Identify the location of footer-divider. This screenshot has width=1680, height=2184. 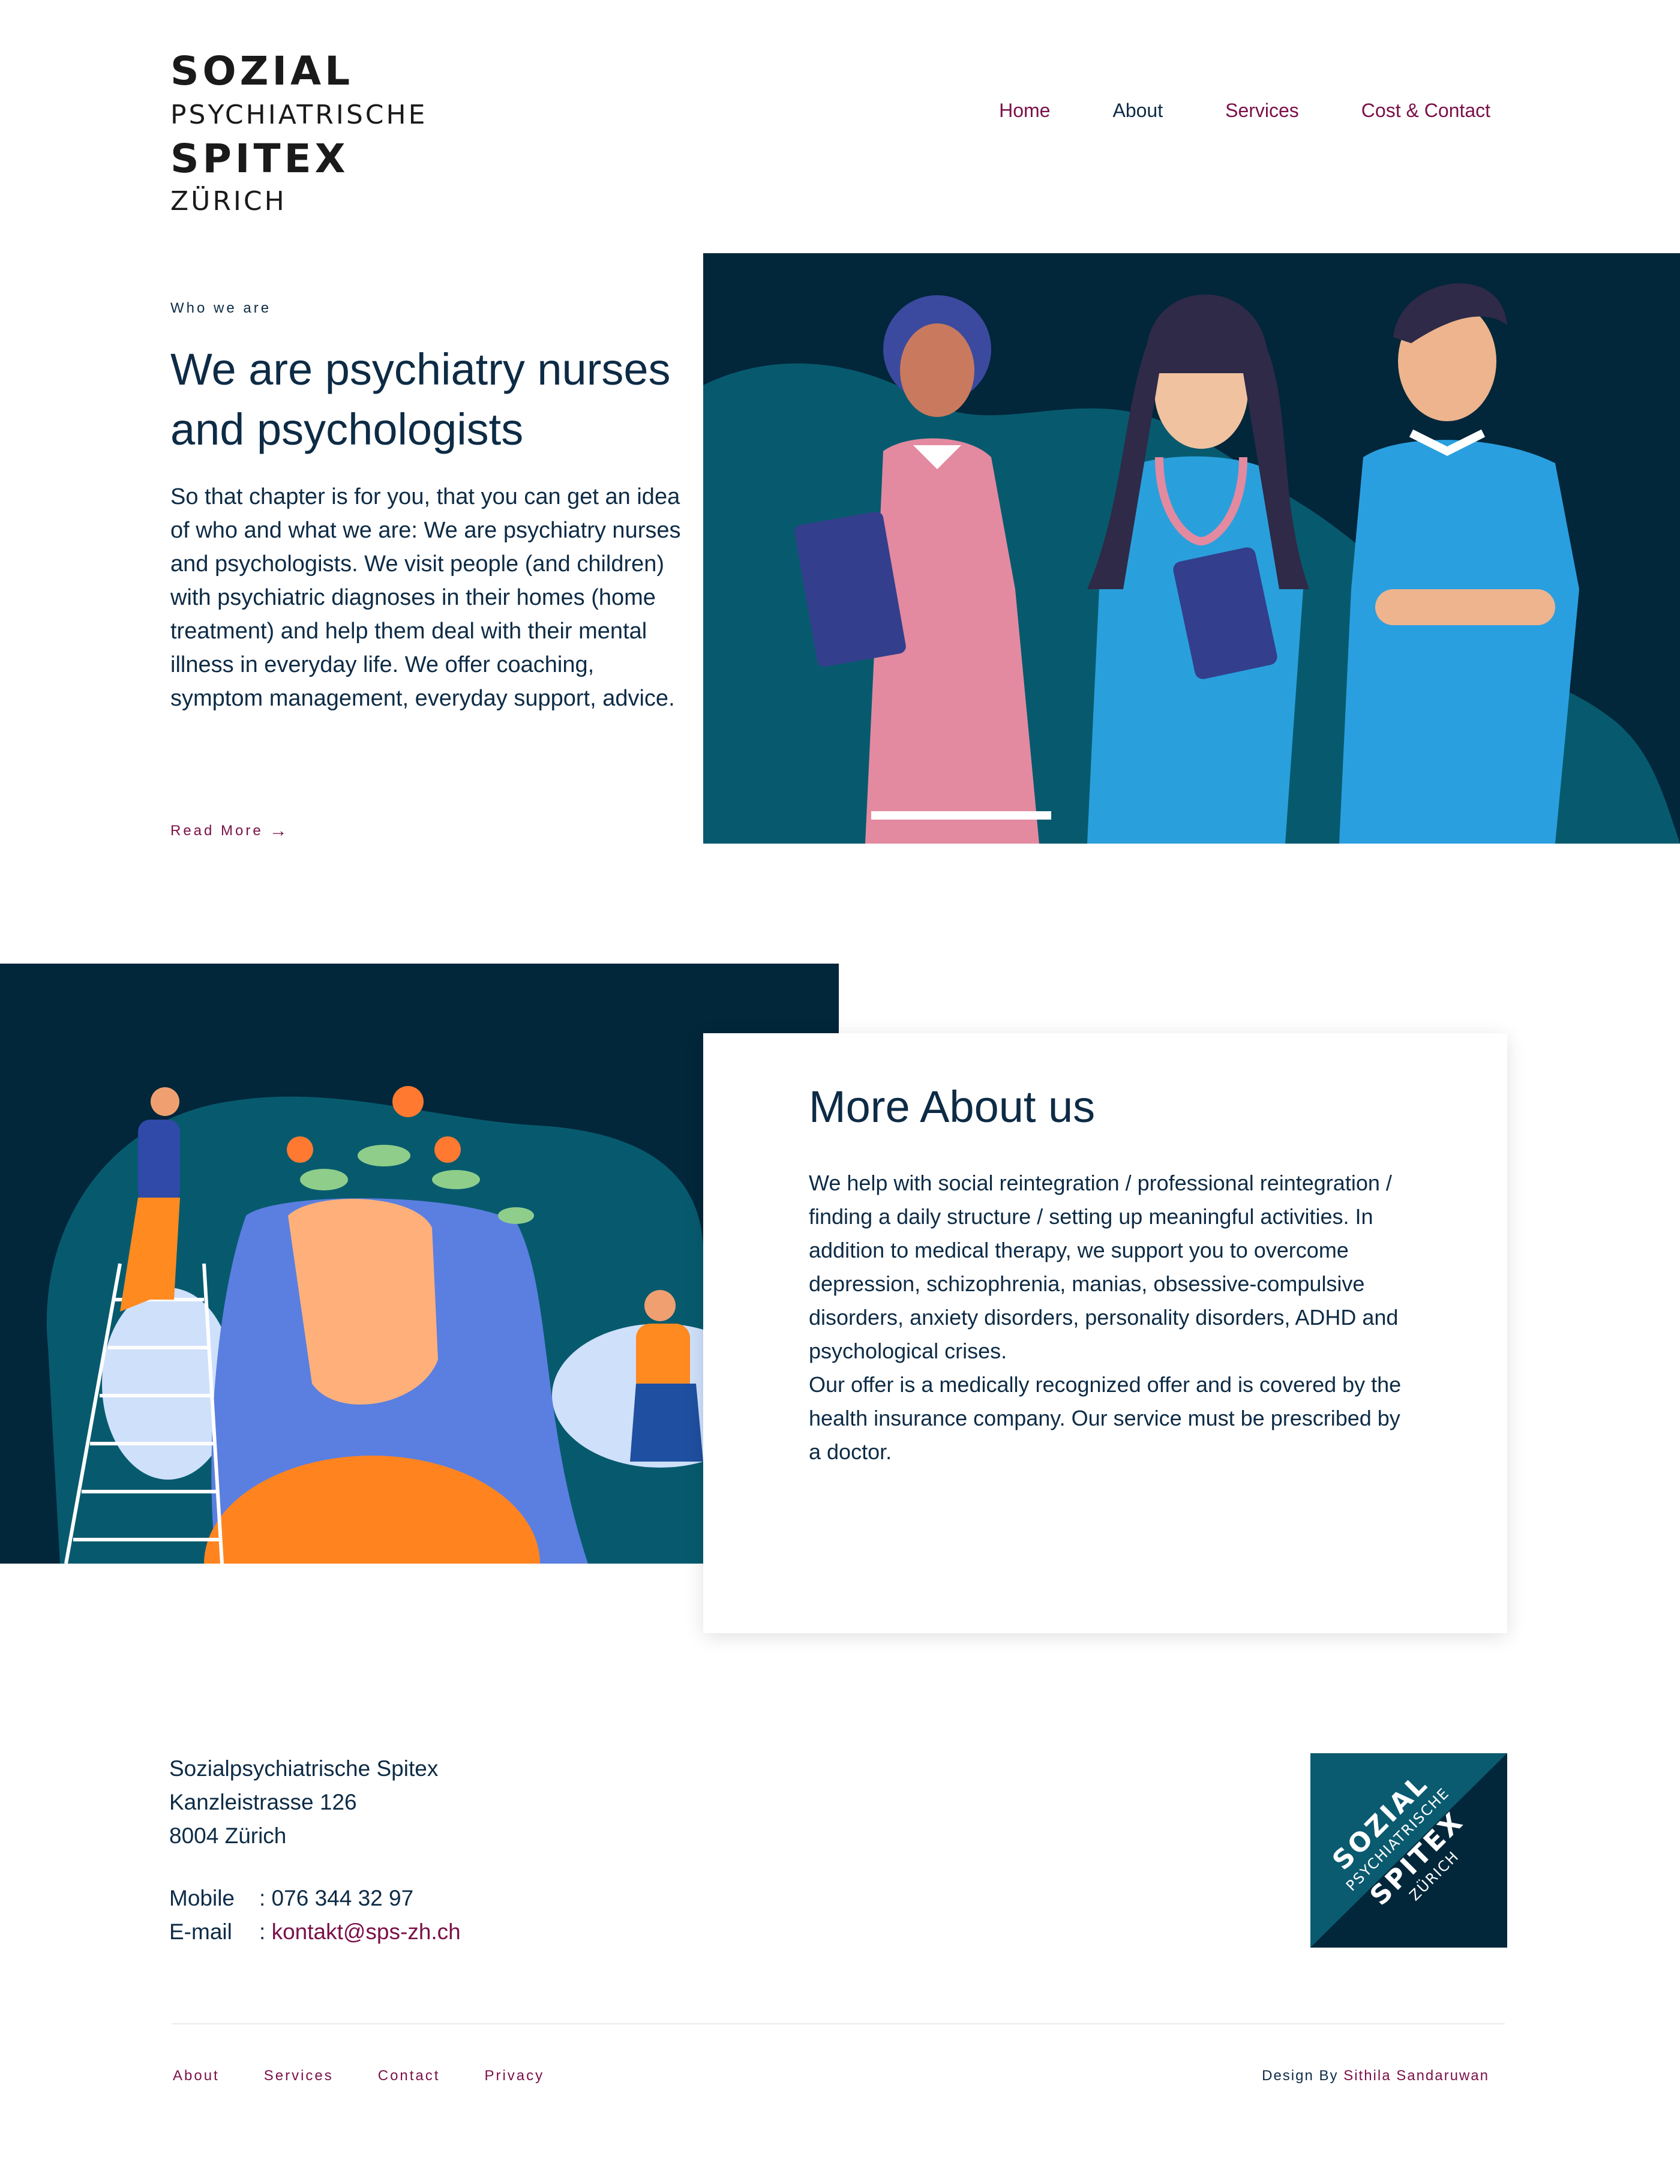
(838, 2023).